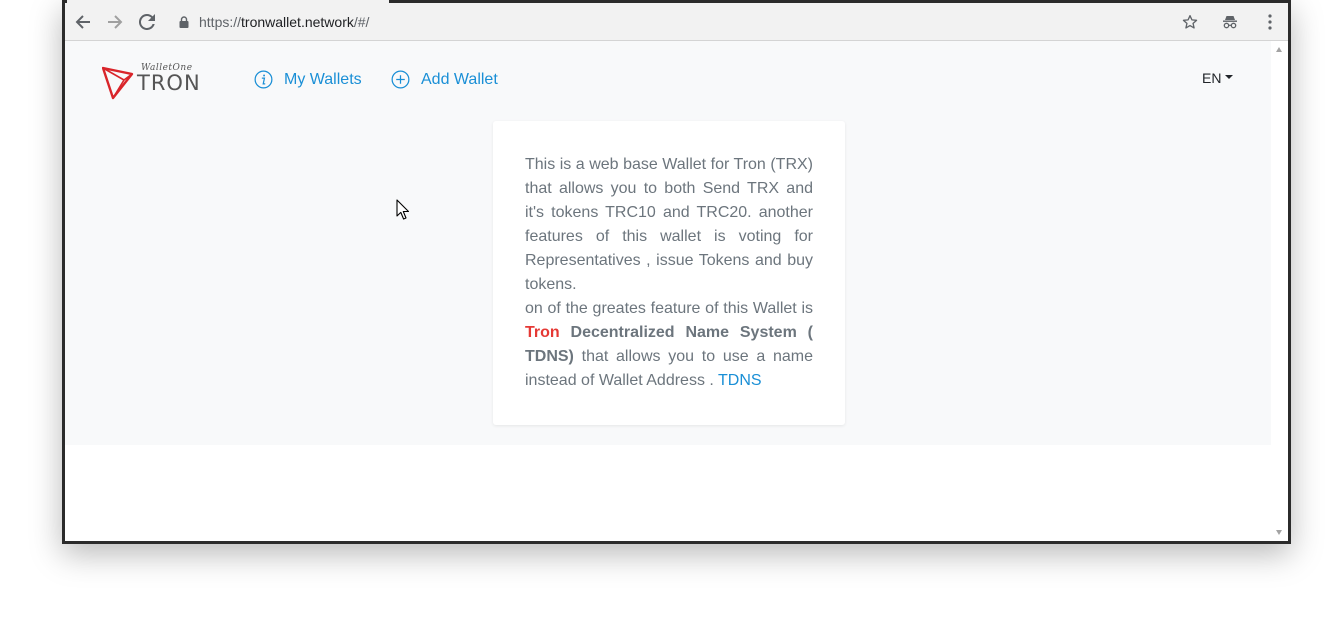  I want to click on bookmark-button, so click(1190, 22).